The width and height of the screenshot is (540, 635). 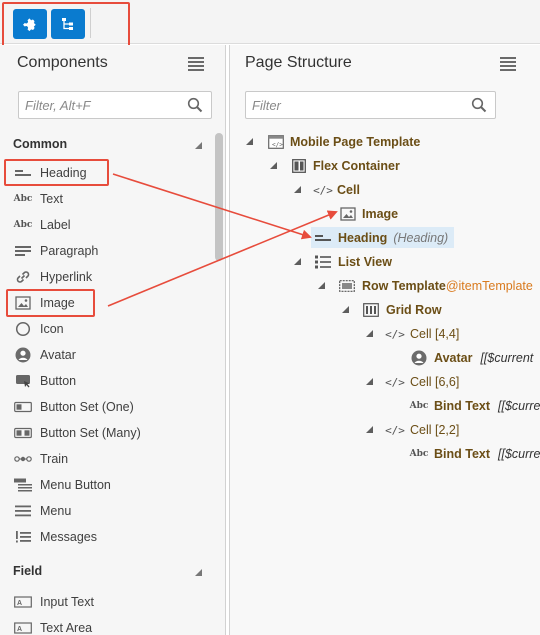 I want to click on component-item-text: Abc Text, so click(x=106, y=199).